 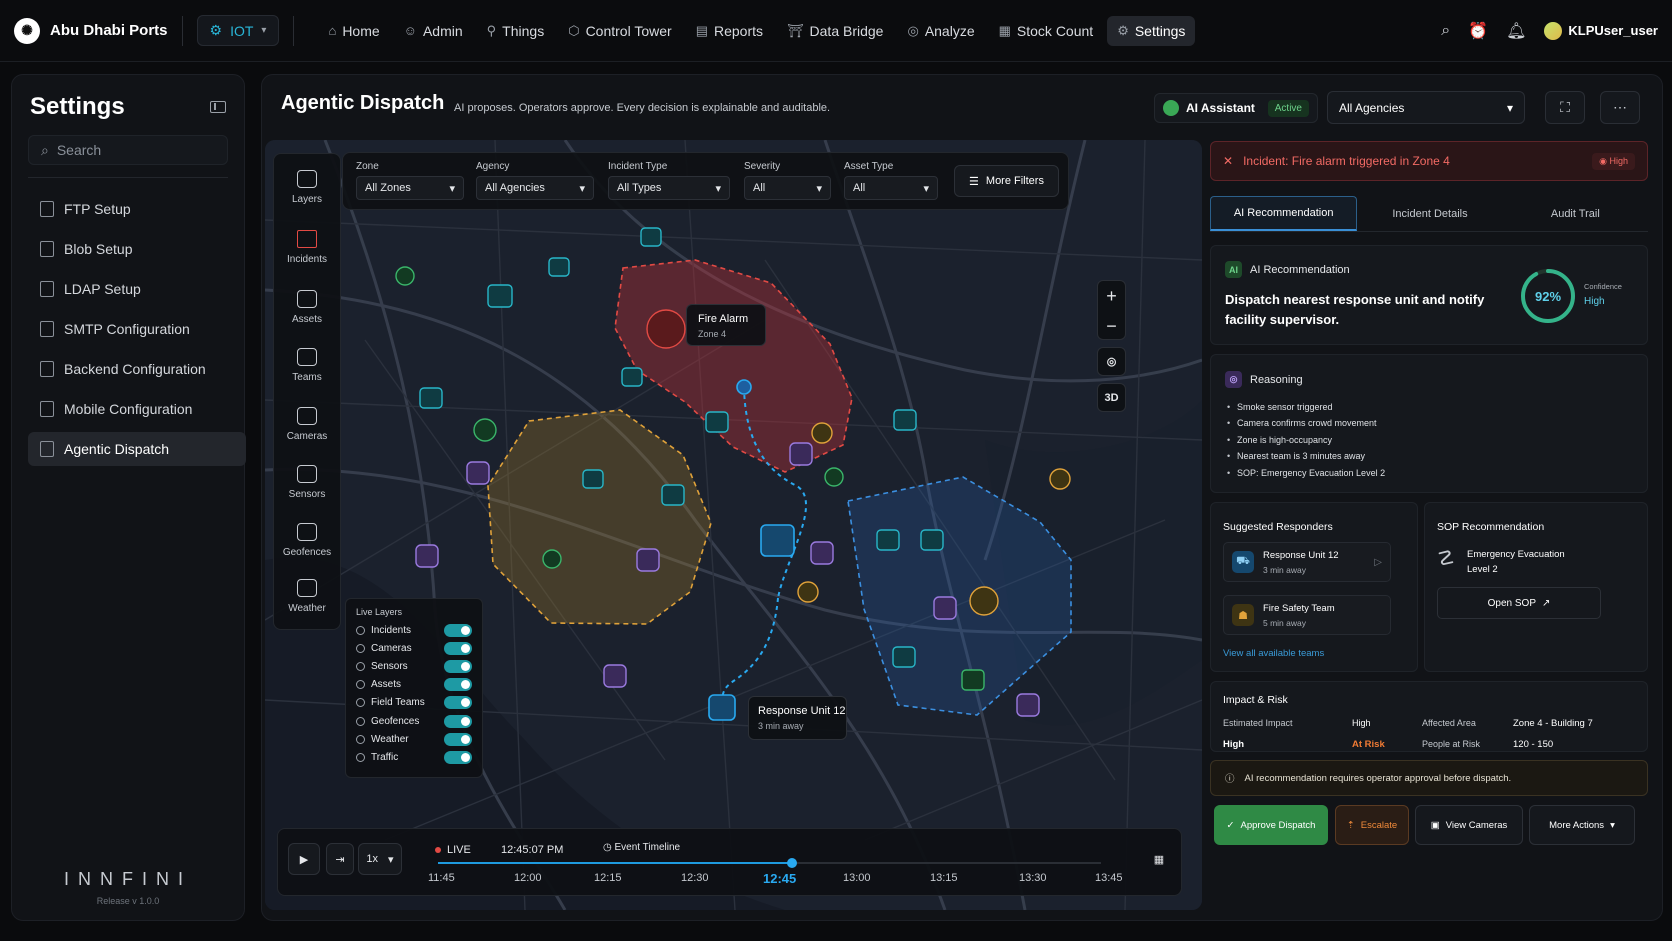 I want to click on module-selector: ⚙ IOT ▾, so click(x=238, y=30).